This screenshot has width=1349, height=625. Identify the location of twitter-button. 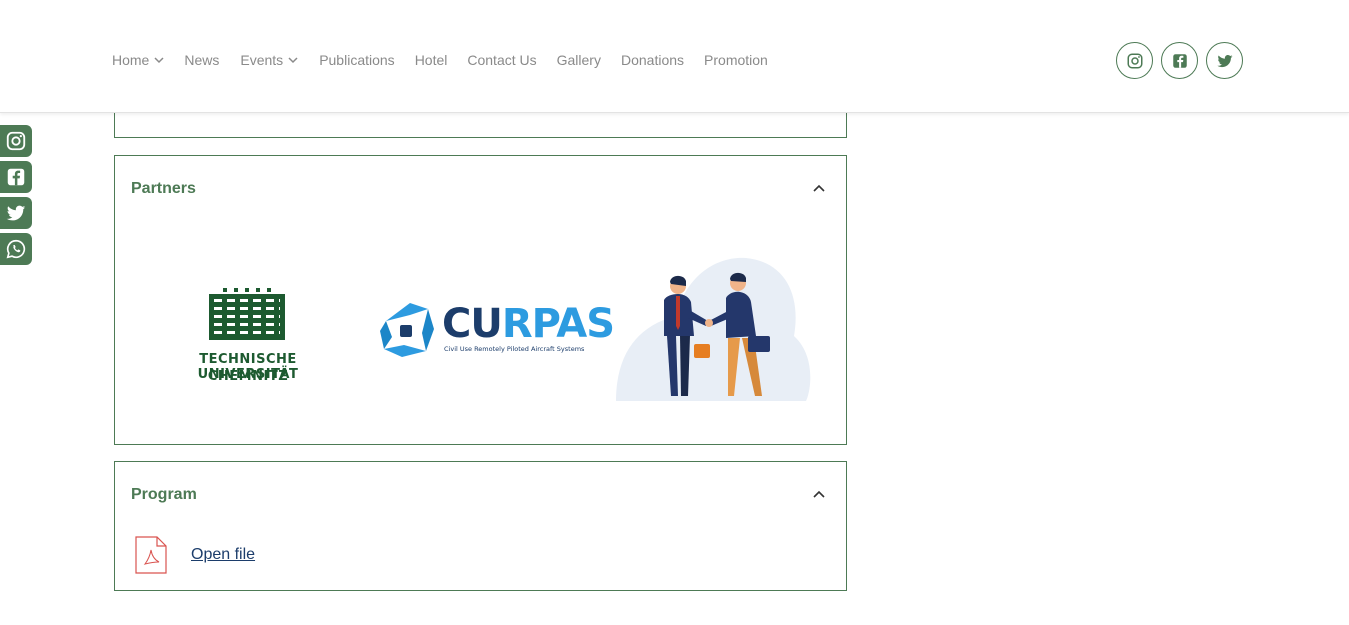
(1224, 60).